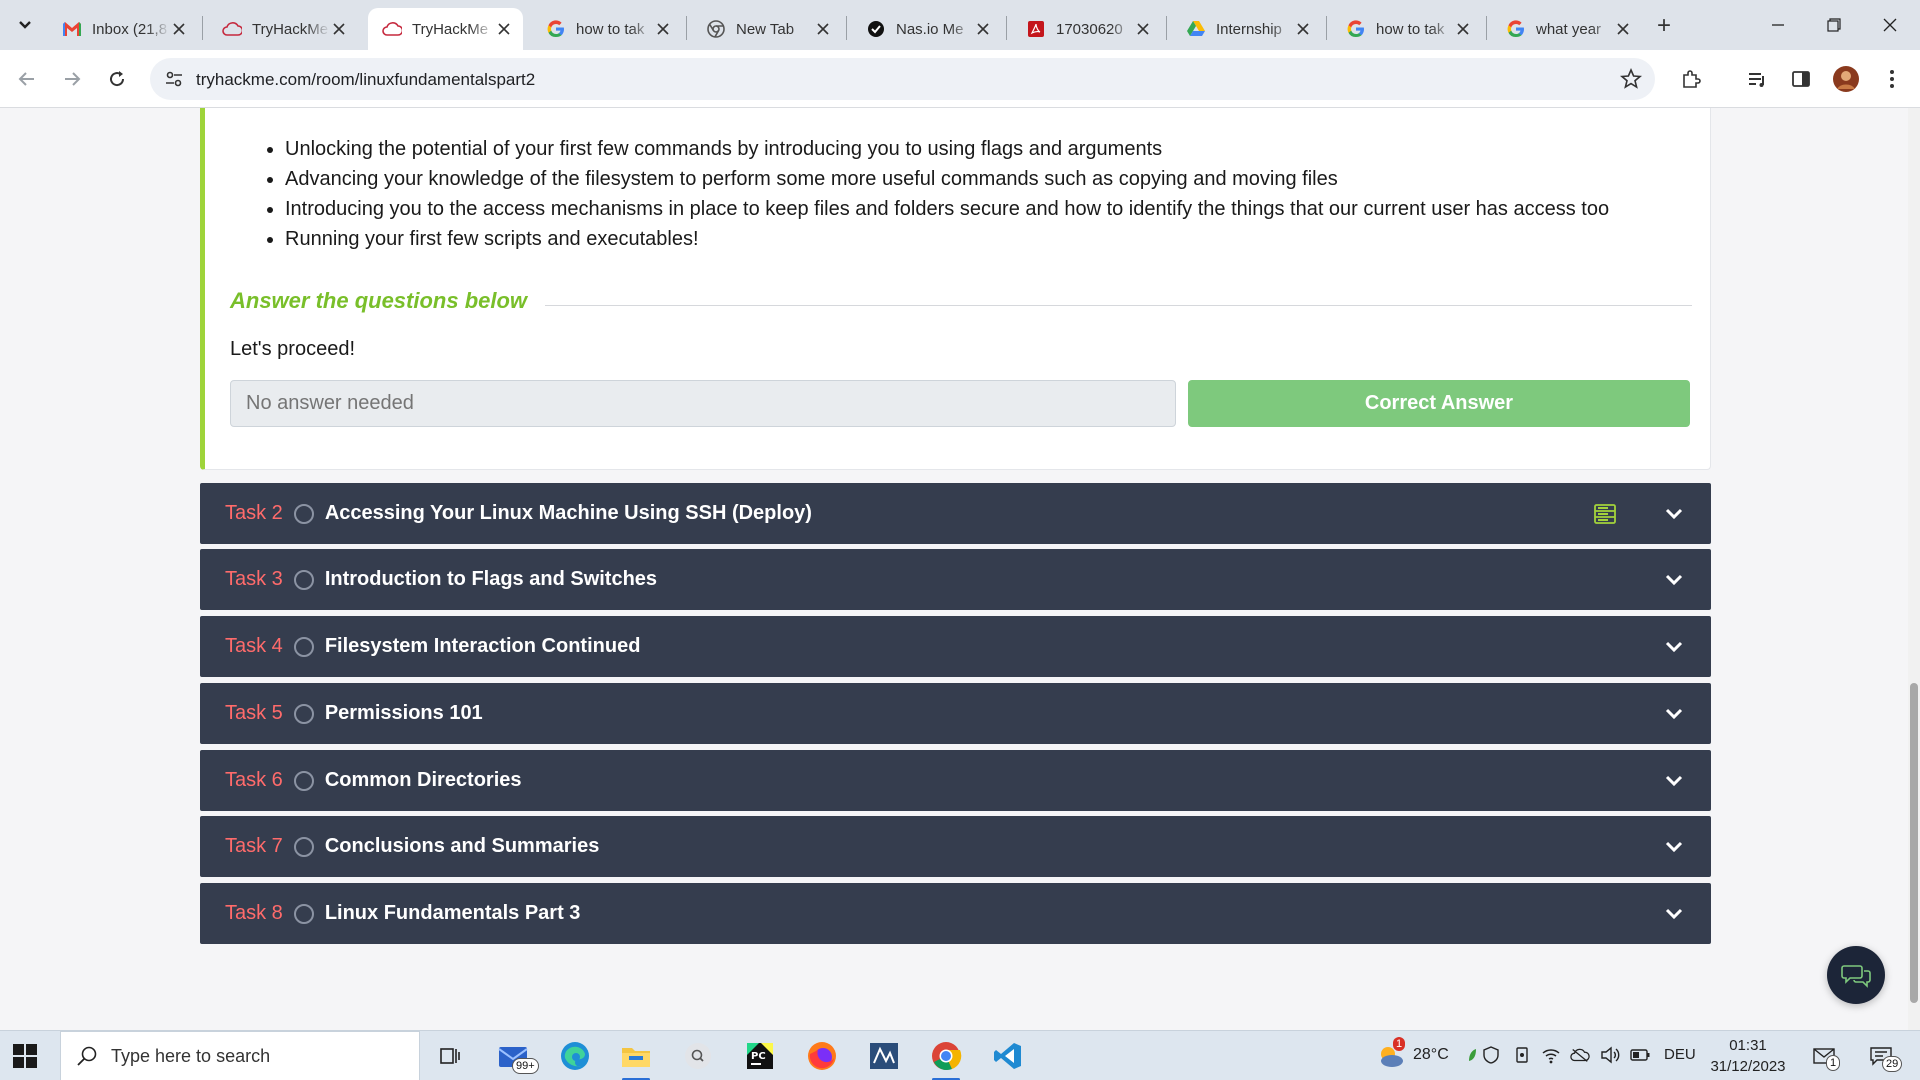  Describe the element at coordinates (1640, 1055) in the screenshot. I see `battery-icon` at that location.